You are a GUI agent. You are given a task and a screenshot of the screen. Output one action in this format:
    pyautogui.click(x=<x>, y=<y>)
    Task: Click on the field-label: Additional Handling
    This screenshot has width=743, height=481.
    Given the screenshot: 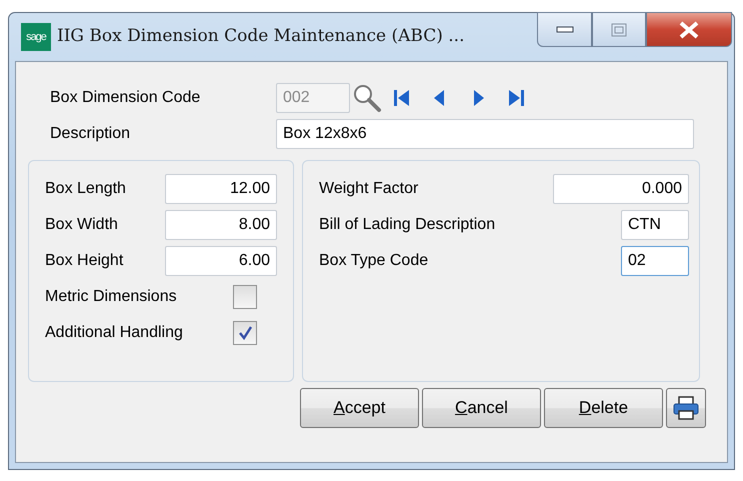 What is the action you would take?
    pyautogui.click(x=114, y=333)
    